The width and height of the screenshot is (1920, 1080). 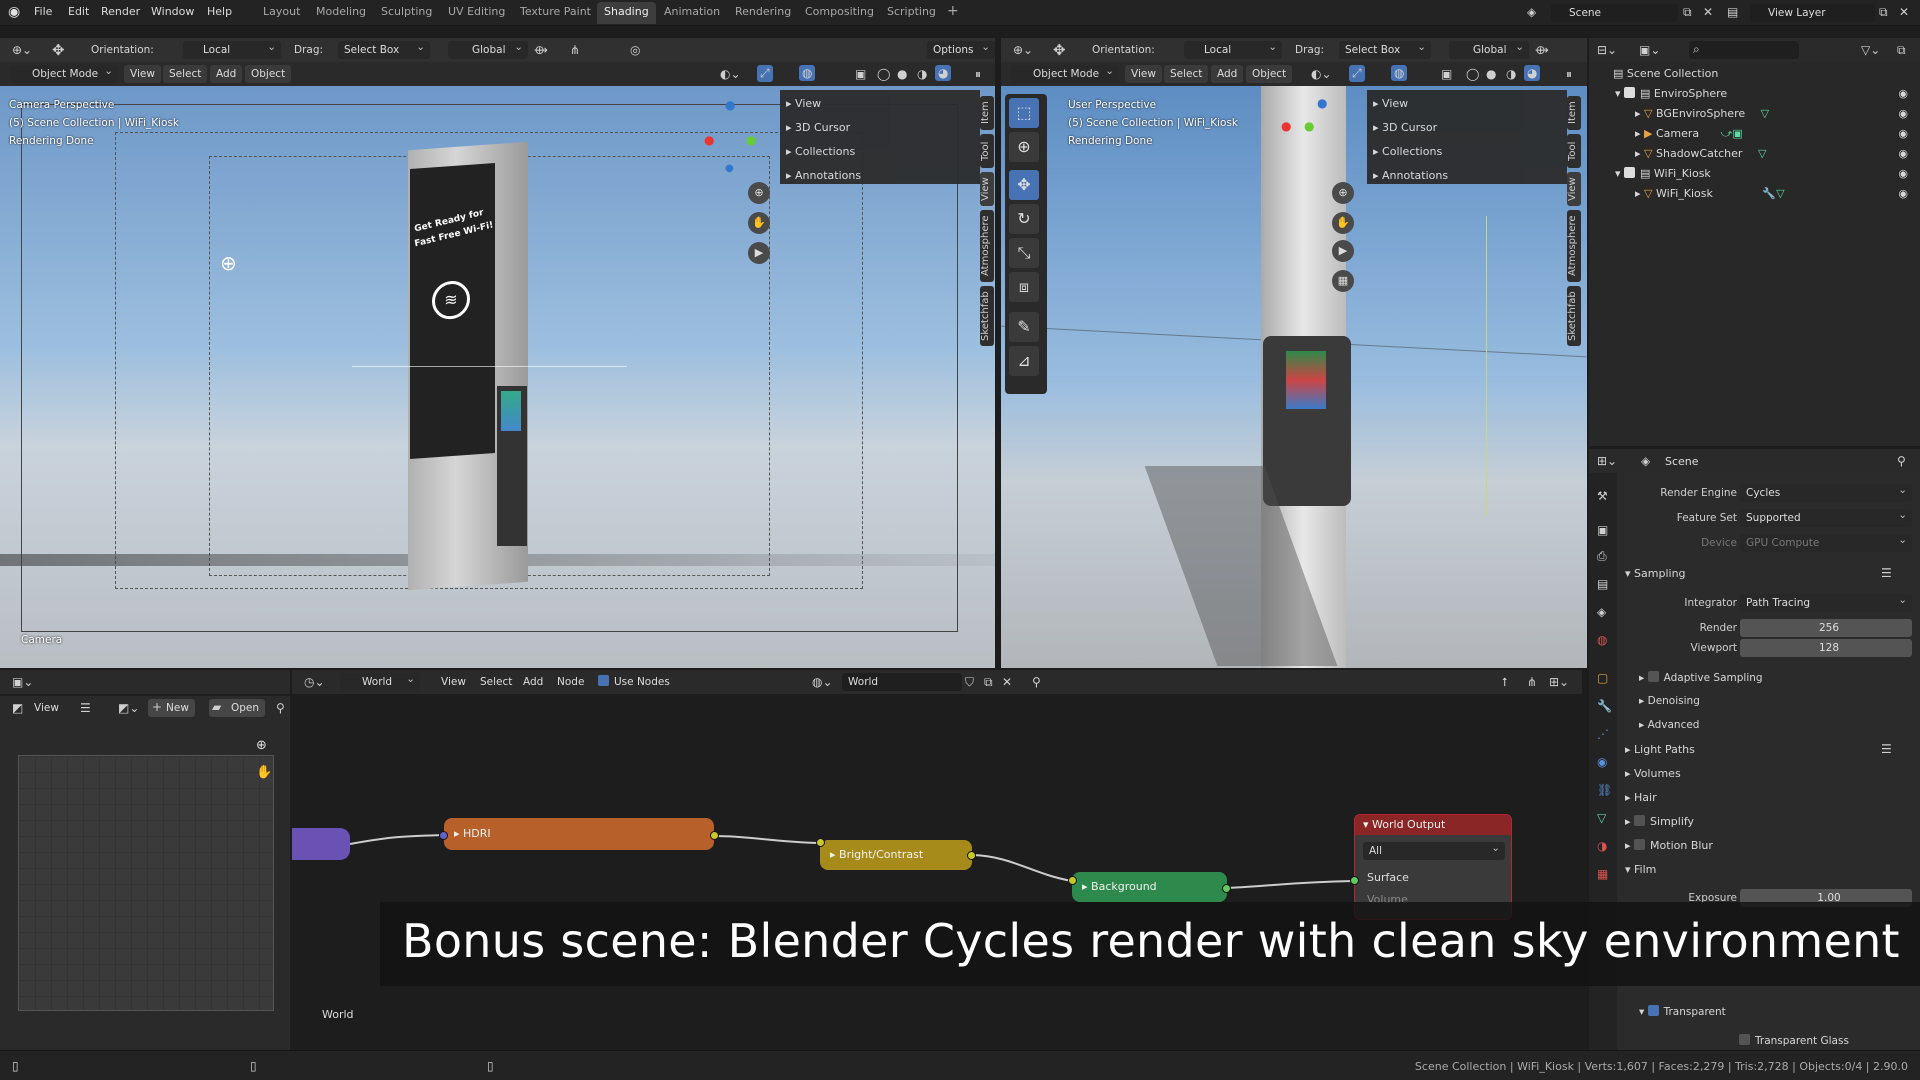 I want to click on tab-shading: Shading, so click(x=626, y=13).